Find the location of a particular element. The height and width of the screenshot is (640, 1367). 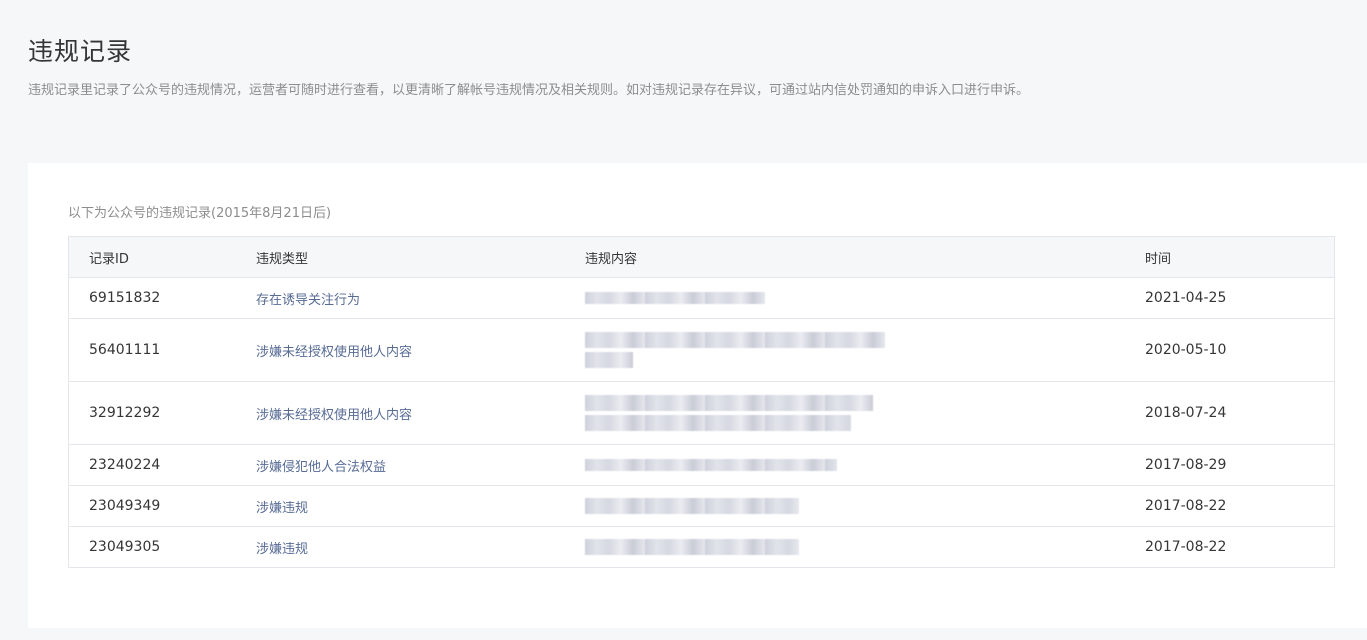

table-row: 23049349 涉嫌违规 2017-08-22 is located at coordinates (701, 506).